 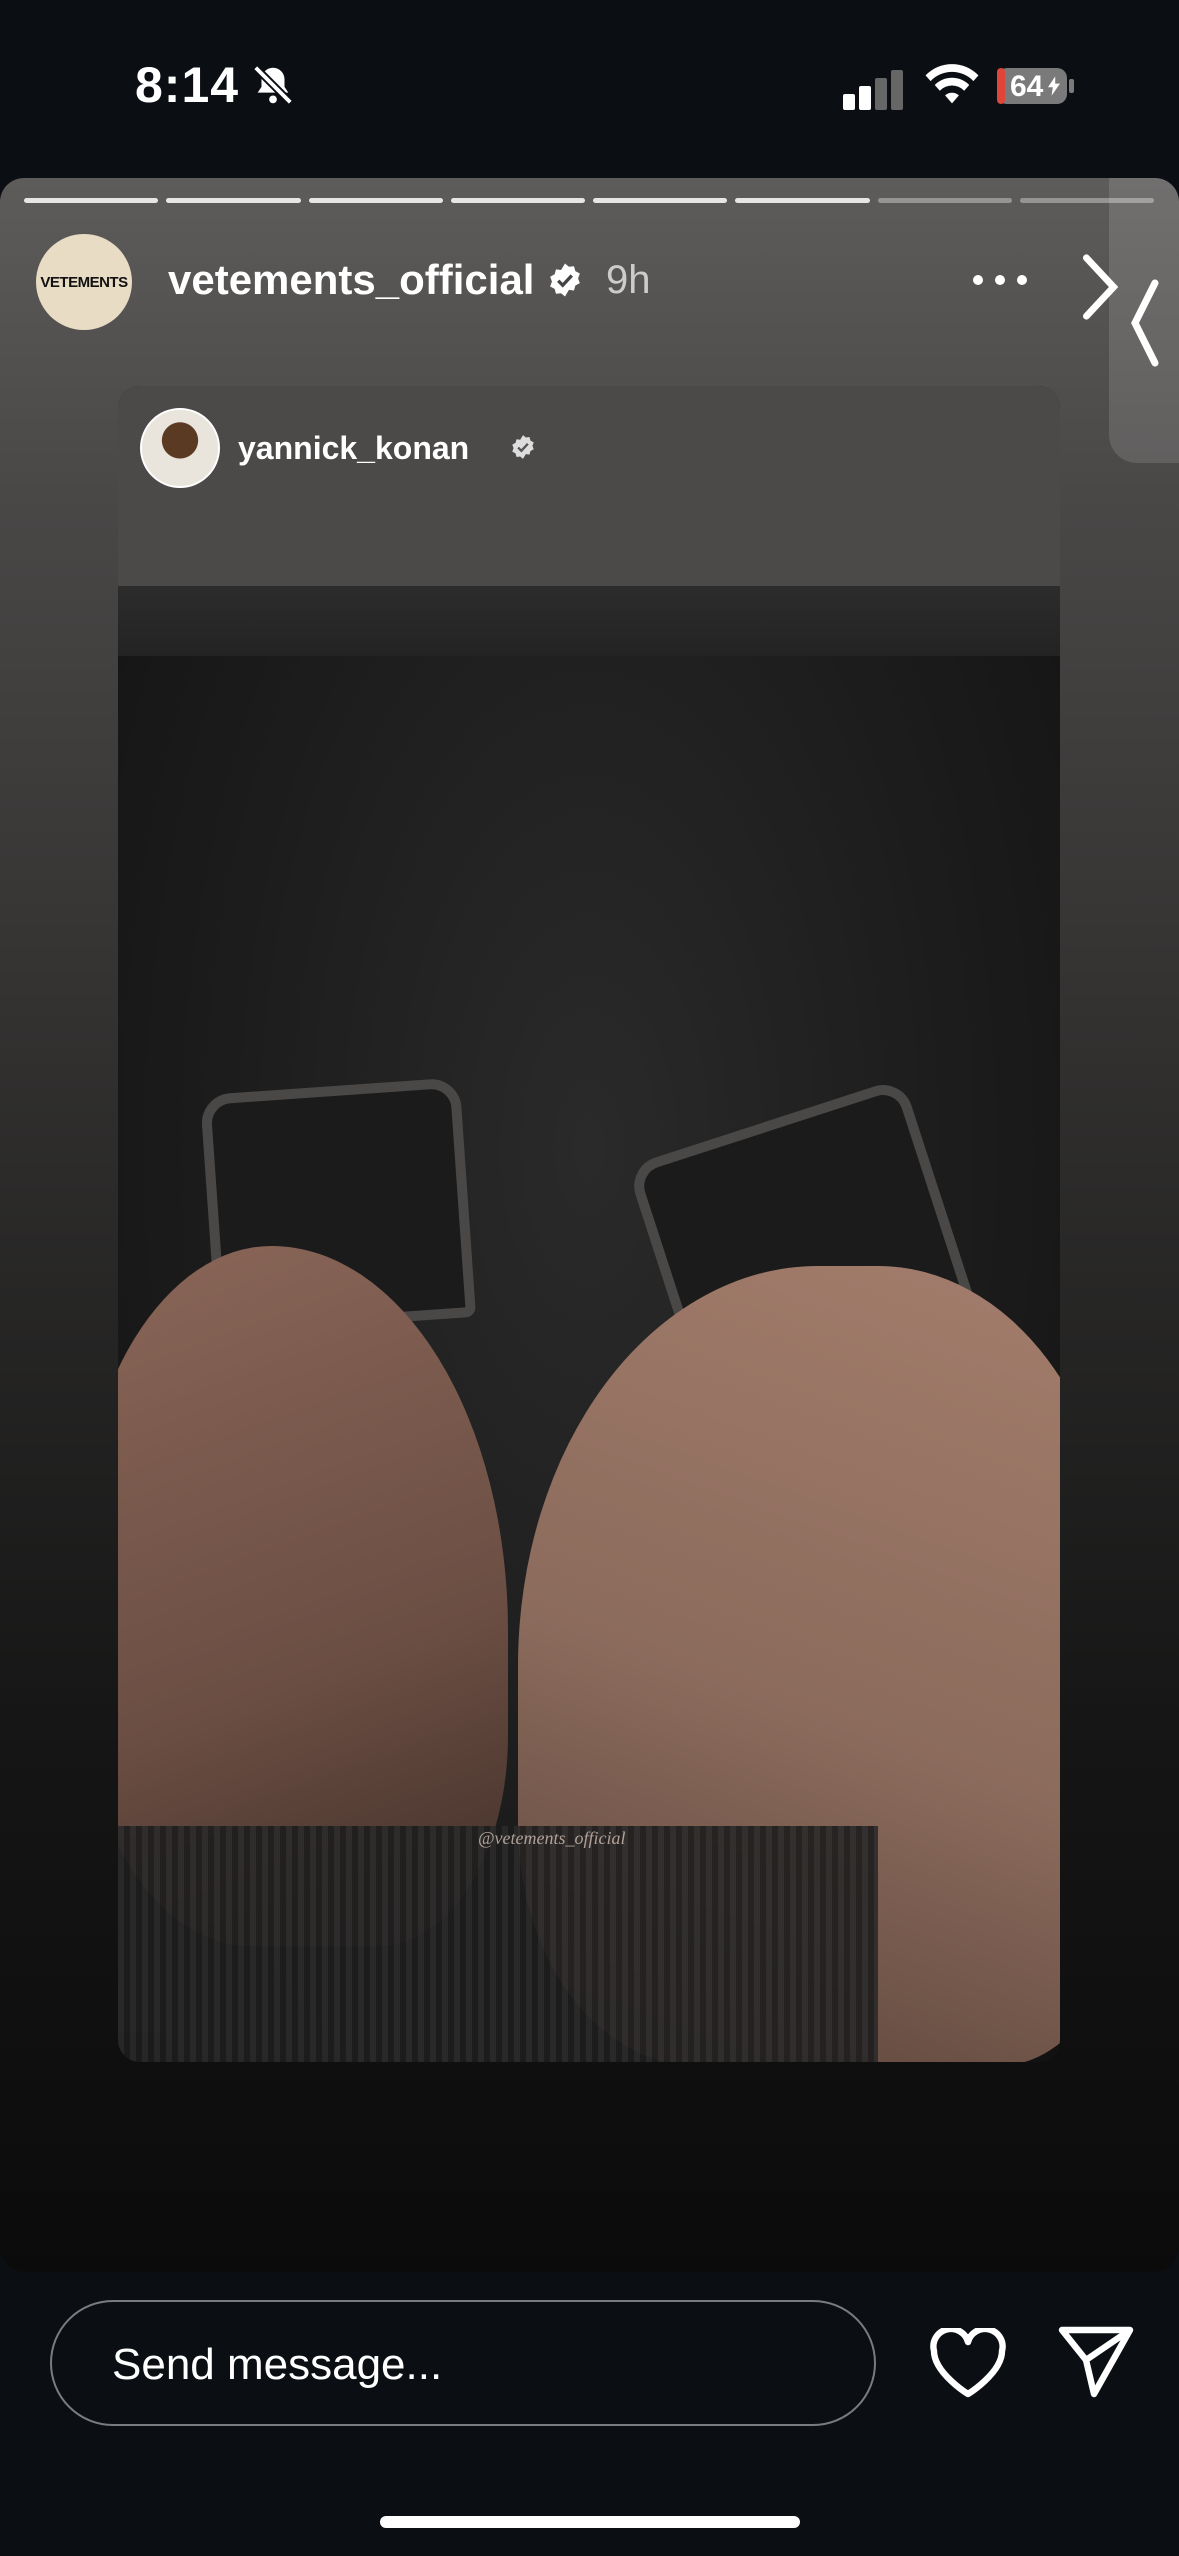 I want to click on home-indicator, so click(x=590, y=2522).